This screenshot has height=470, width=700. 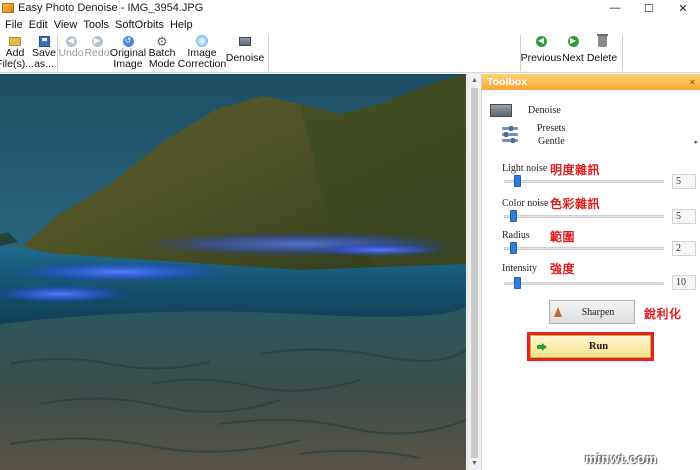 I want to click on delete-button: Delete, so click(x=602, y=53).